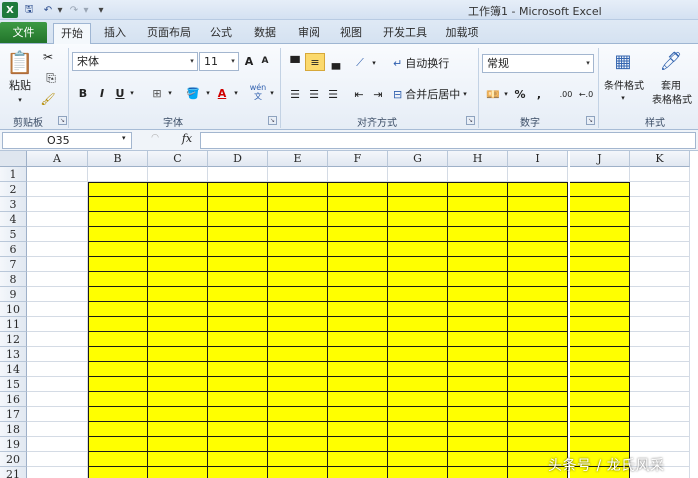 Image resolution: width=698 pixels, height=478 pixels. Describe the element at coordinates (298, 234) in the screenshot. I see `cell-e5` at that location.